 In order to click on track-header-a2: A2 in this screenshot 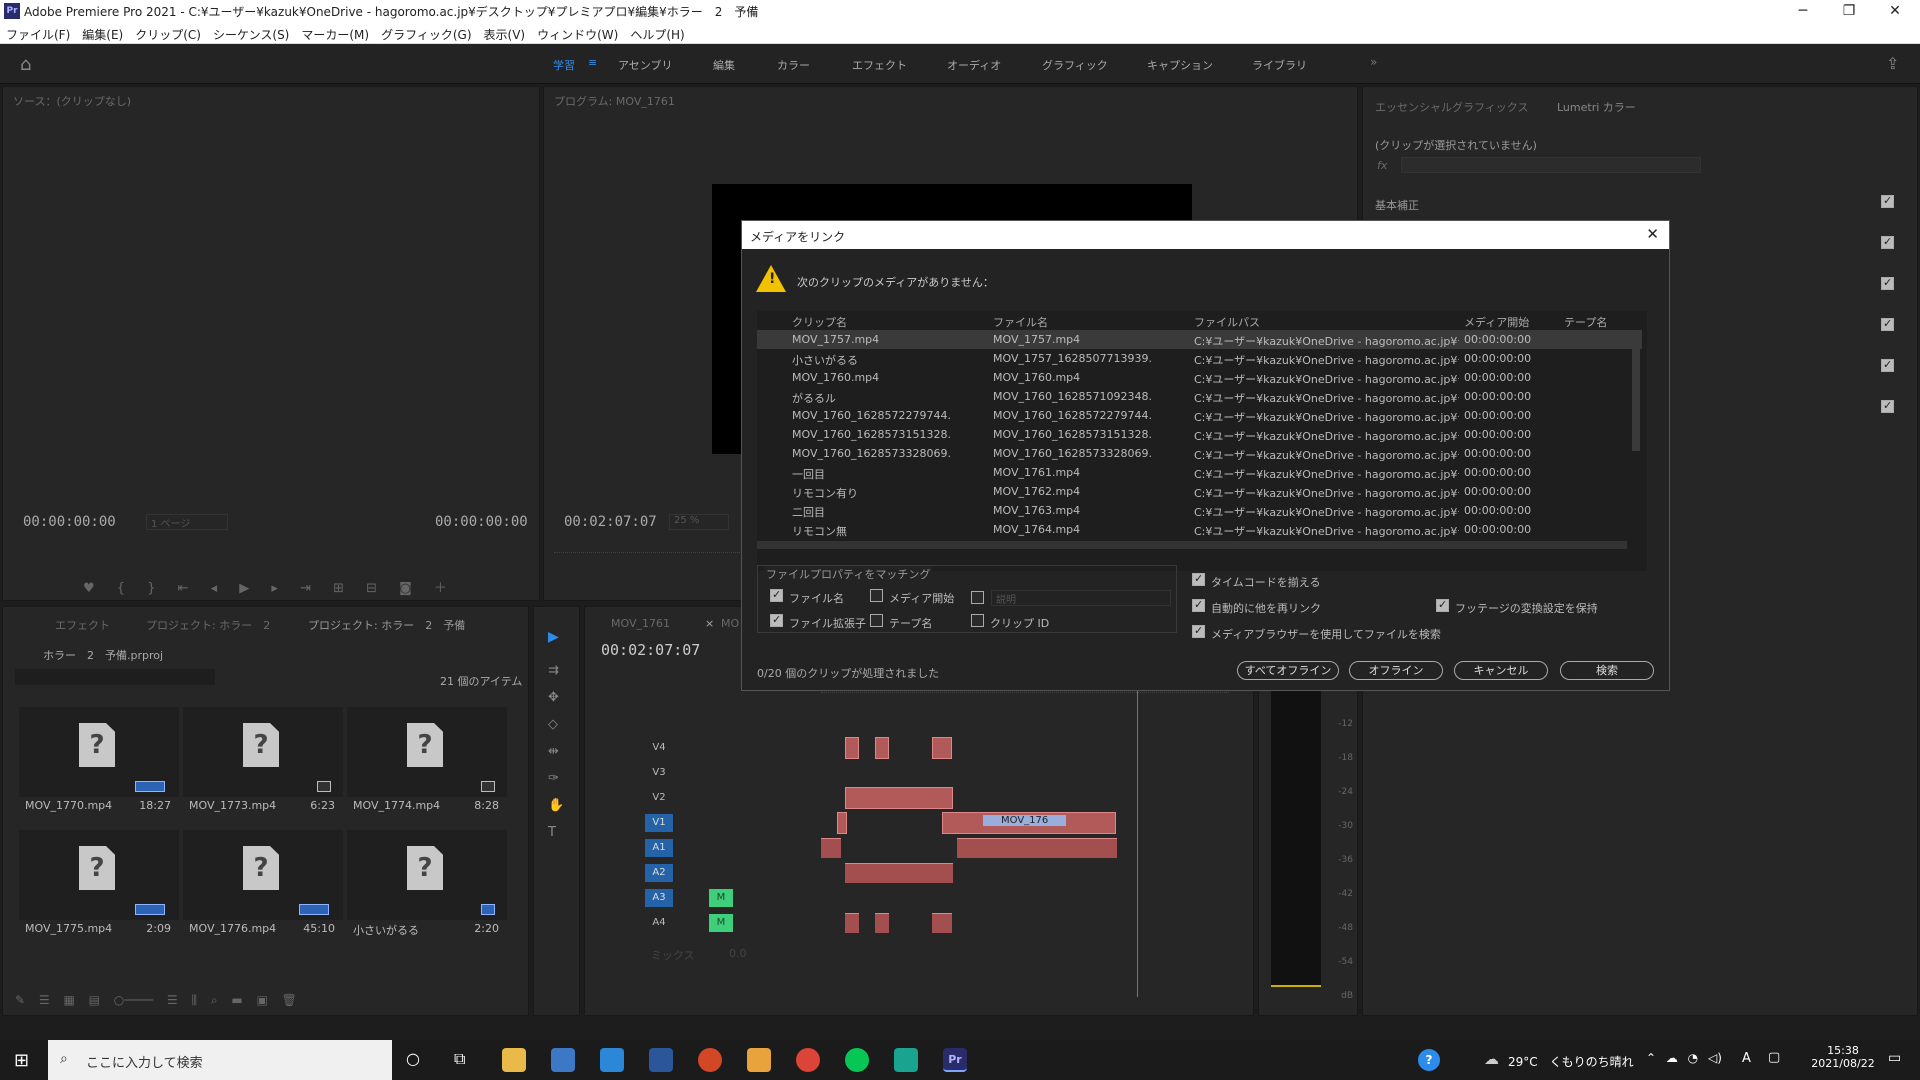, I will do `click(695, 873)`.